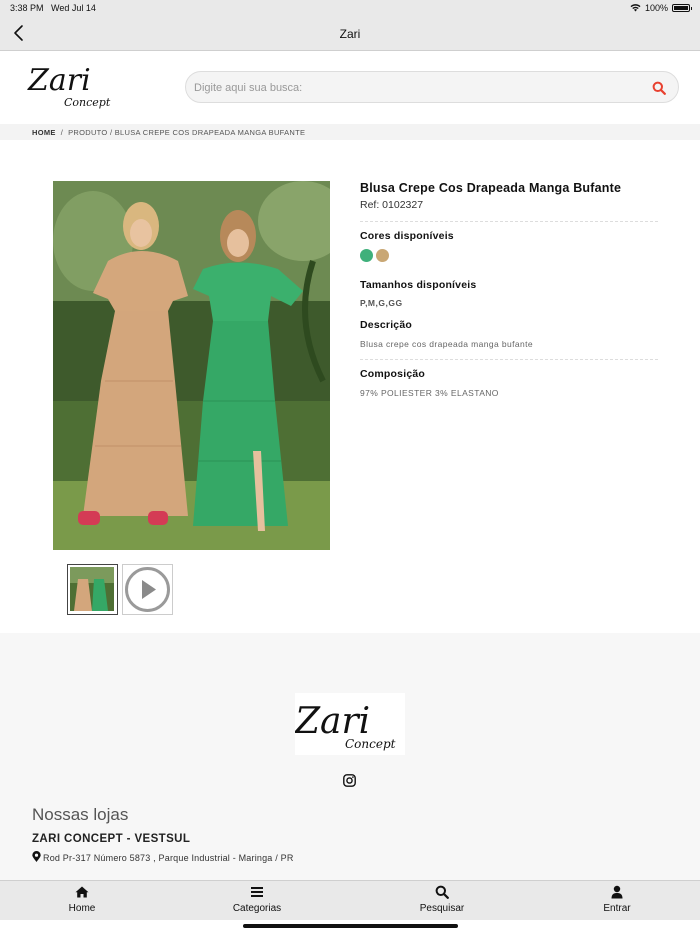 The height and width of the screenshot is (934, 700). Describe the element at coordinates (392, 205) in the screenshot. I see `product-ref: Ref: 0102327` at that location.